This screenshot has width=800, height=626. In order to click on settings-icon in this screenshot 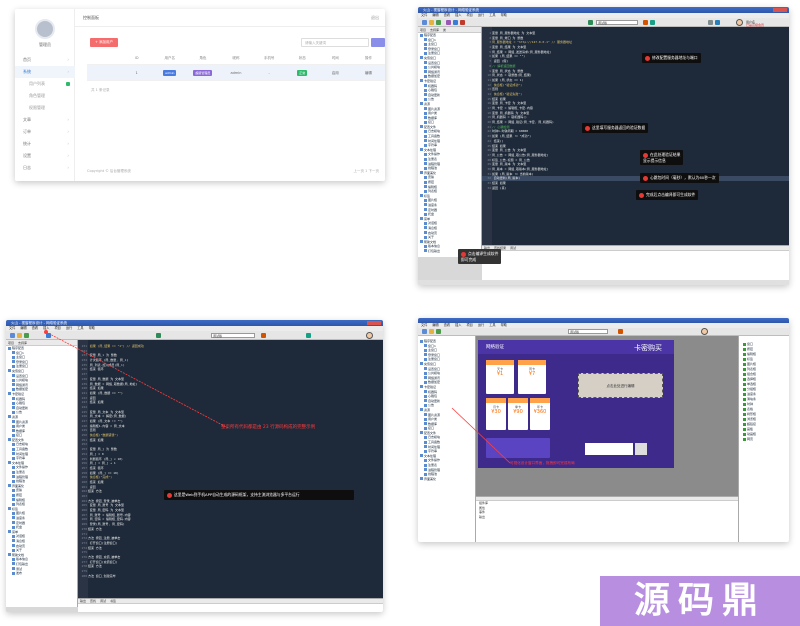, I will do `click(710, 22)`.